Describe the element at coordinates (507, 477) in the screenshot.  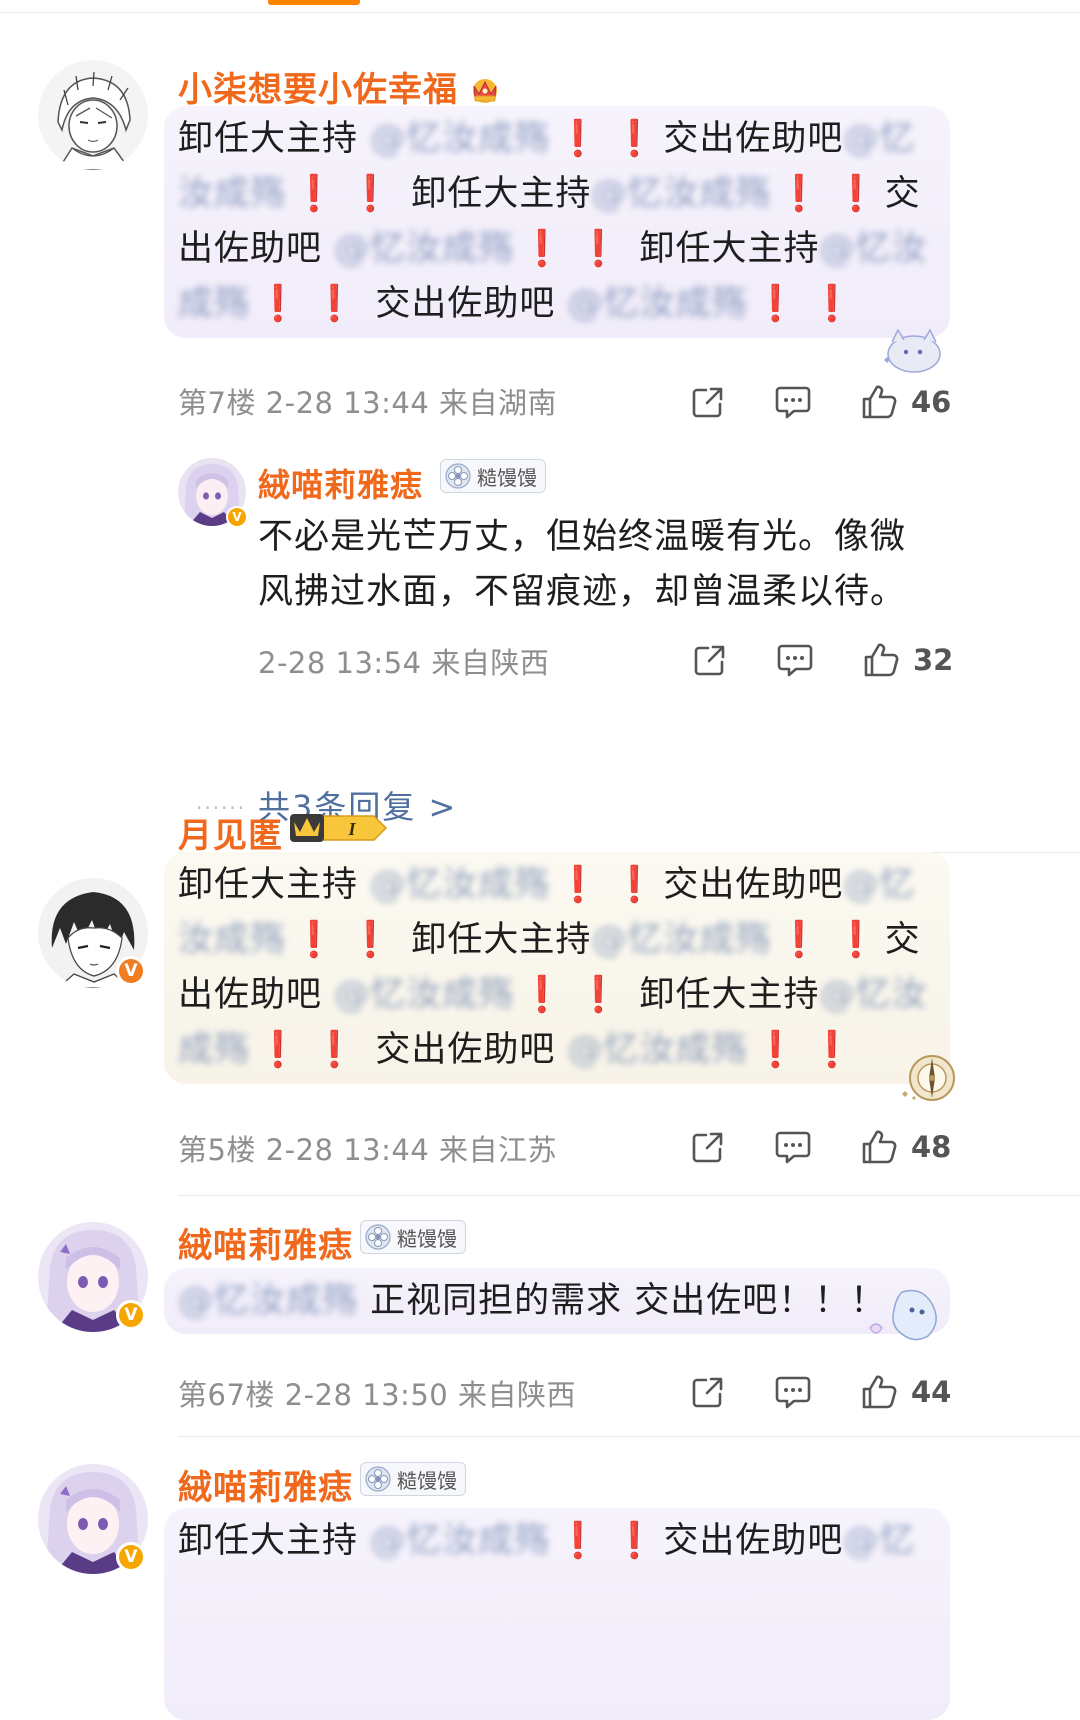
I see `fan-badge-label: 糙馒馒` at that location.